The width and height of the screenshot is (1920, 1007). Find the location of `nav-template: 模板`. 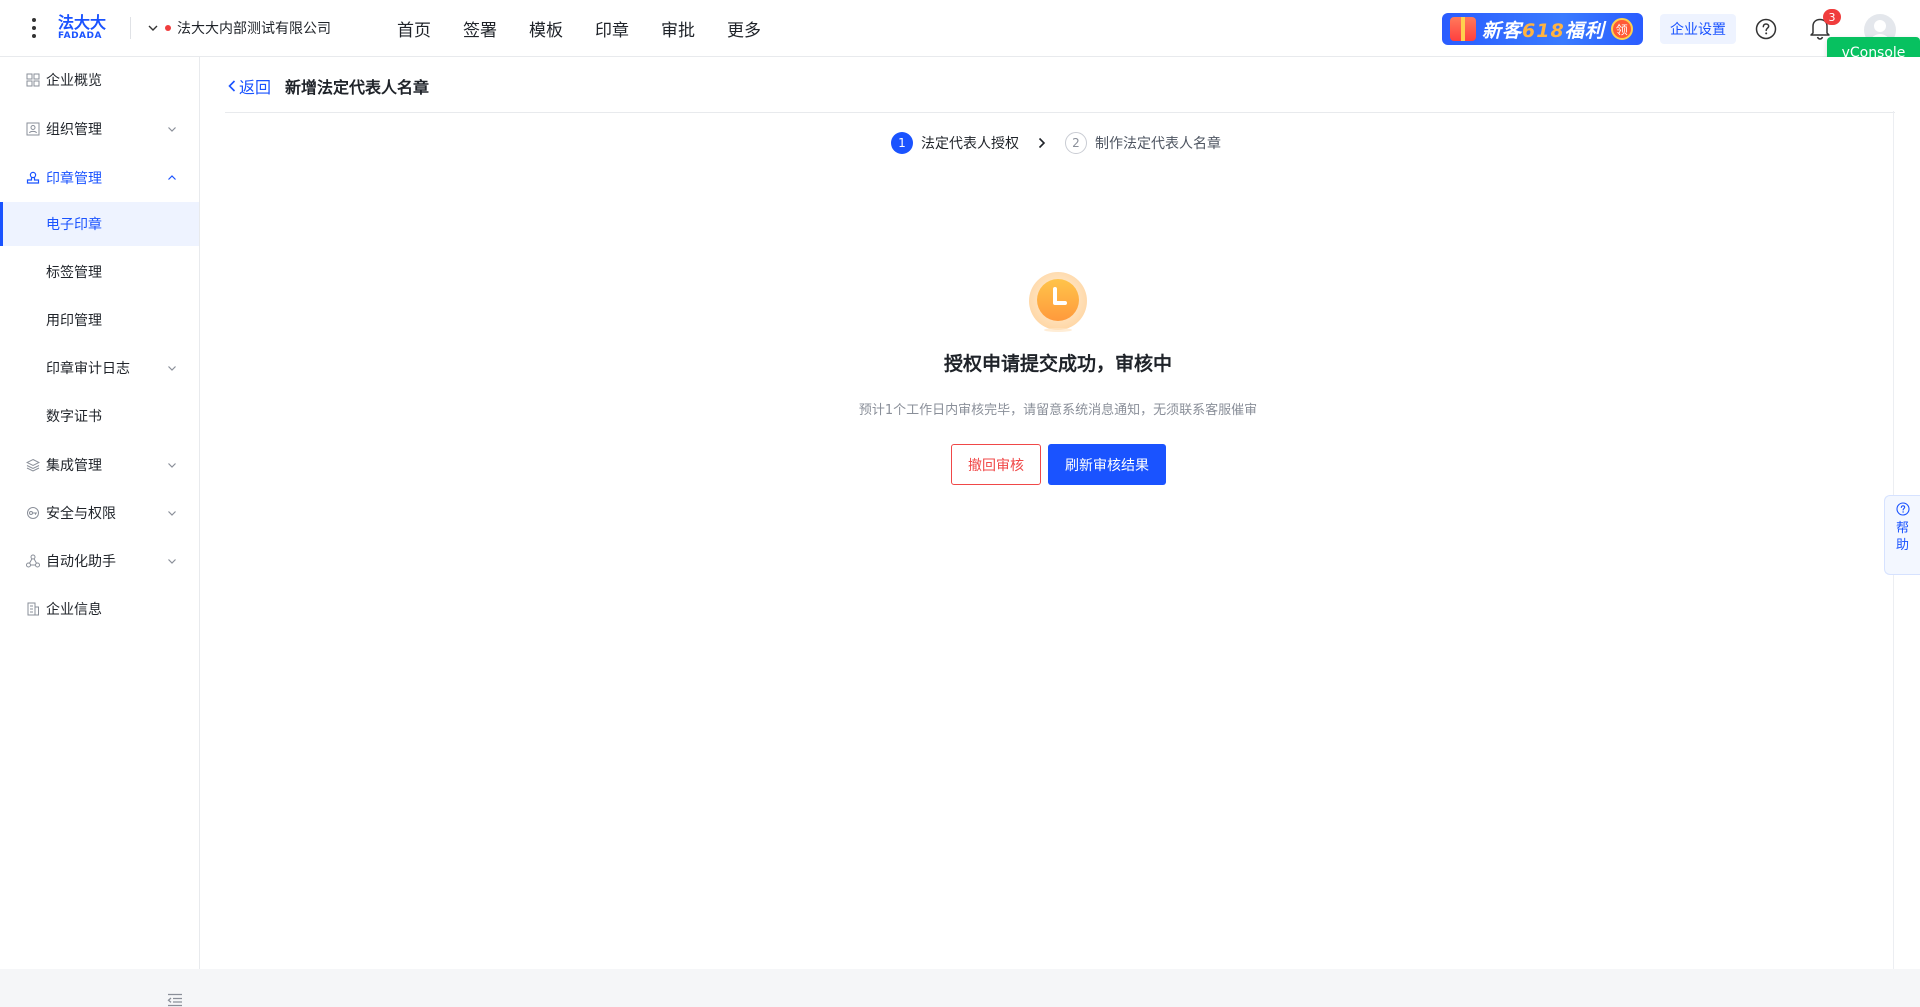

nav-template: 模板 is located at coordinates (546, 28).